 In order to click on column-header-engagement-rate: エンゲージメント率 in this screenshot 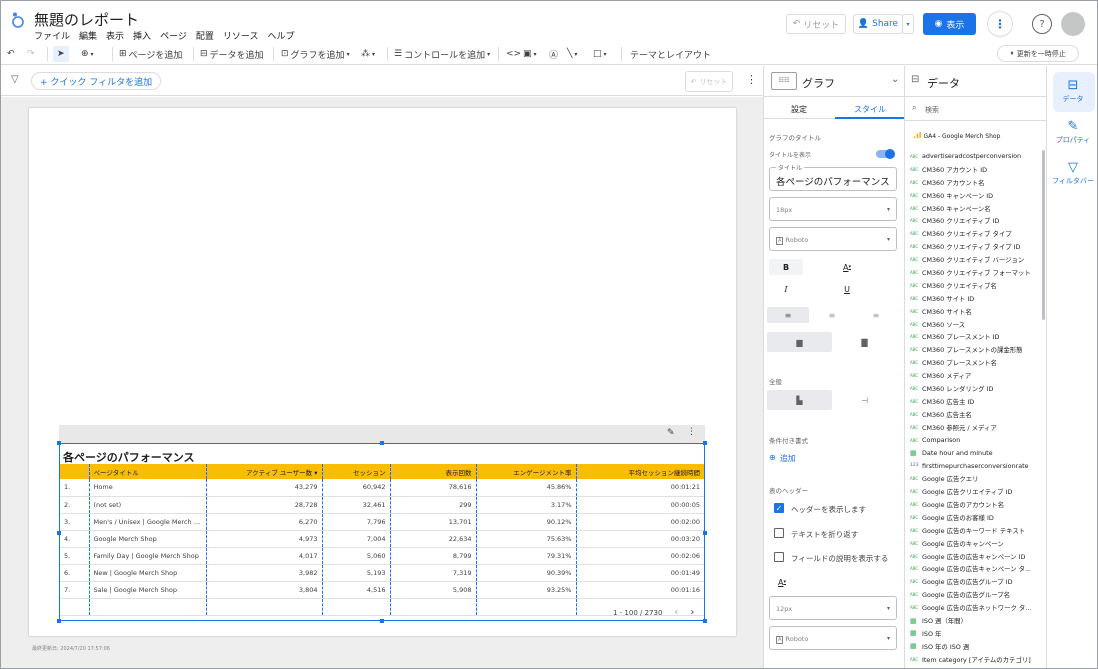, I will do `click(526, 471)`.